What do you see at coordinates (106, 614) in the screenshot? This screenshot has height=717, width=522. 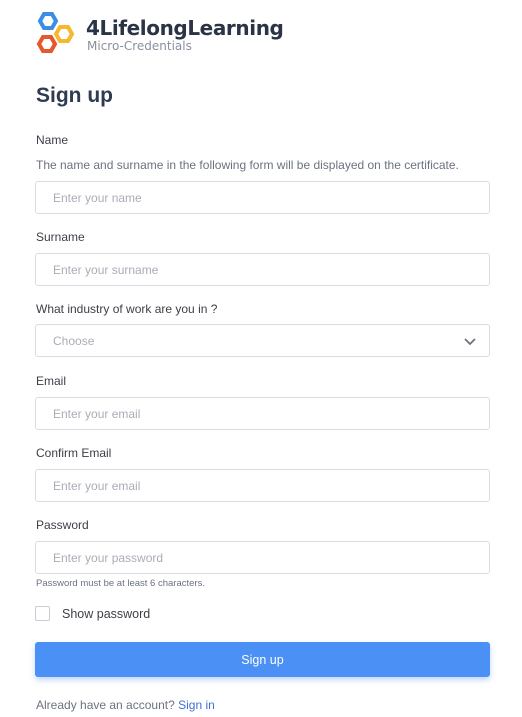 I see `show-password-label: Show password` at bounding box center [106, 614].